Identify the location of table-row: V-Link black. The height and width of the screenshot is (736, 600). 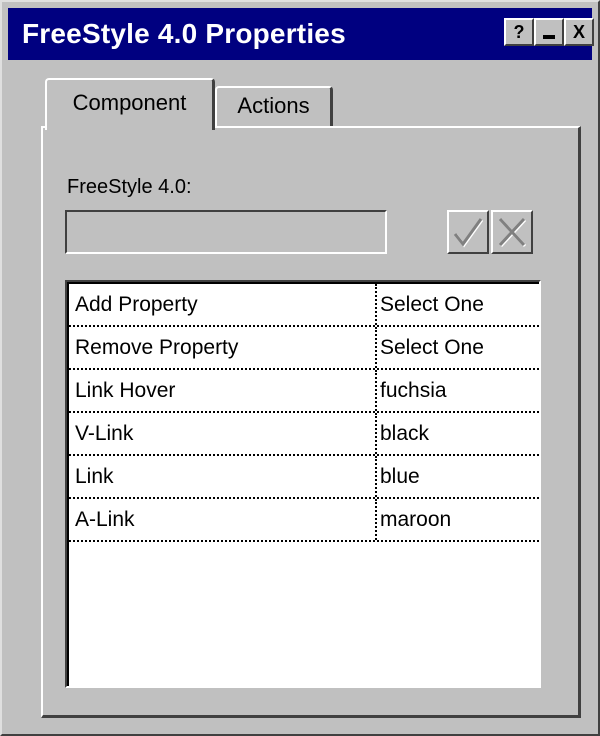
(304, 434).